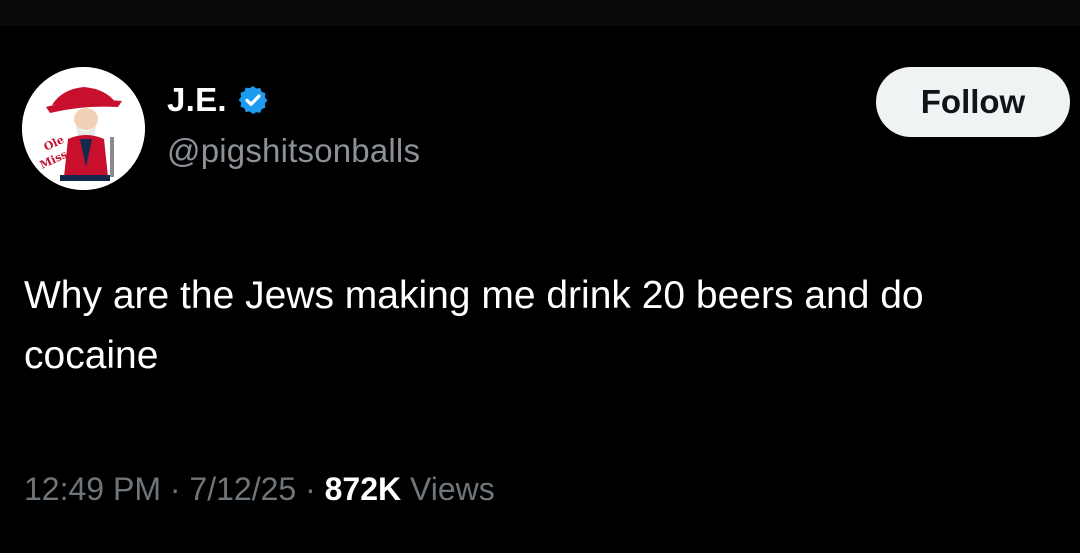 This screenshot has height=553, width=1080. Describe the element at coordinates (452, 489) in the screenshot. I see `views-label: Views` at that location.